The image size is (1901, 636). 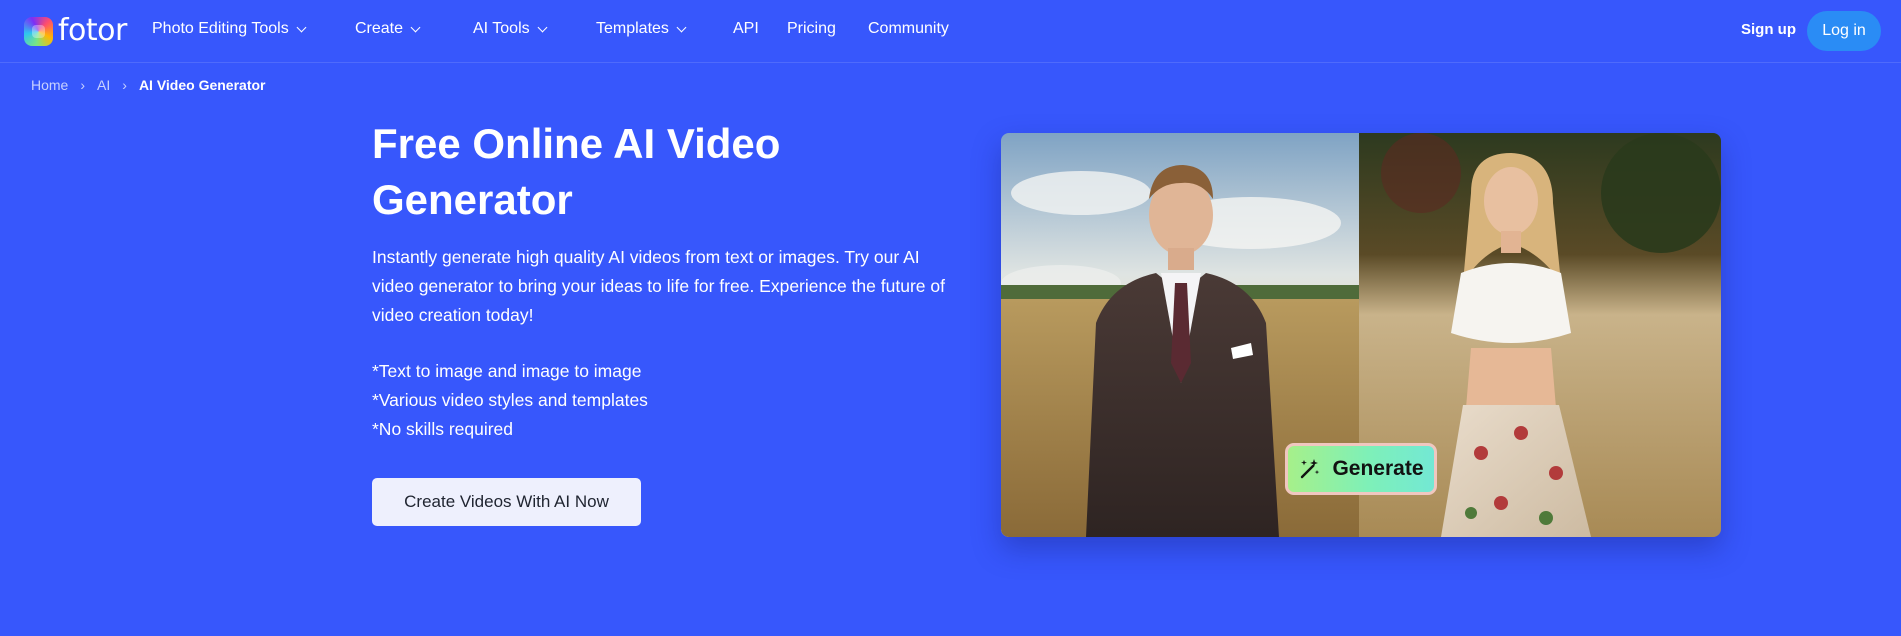 I want to click on magic-wand-icon, so click(x=1310, y=469).